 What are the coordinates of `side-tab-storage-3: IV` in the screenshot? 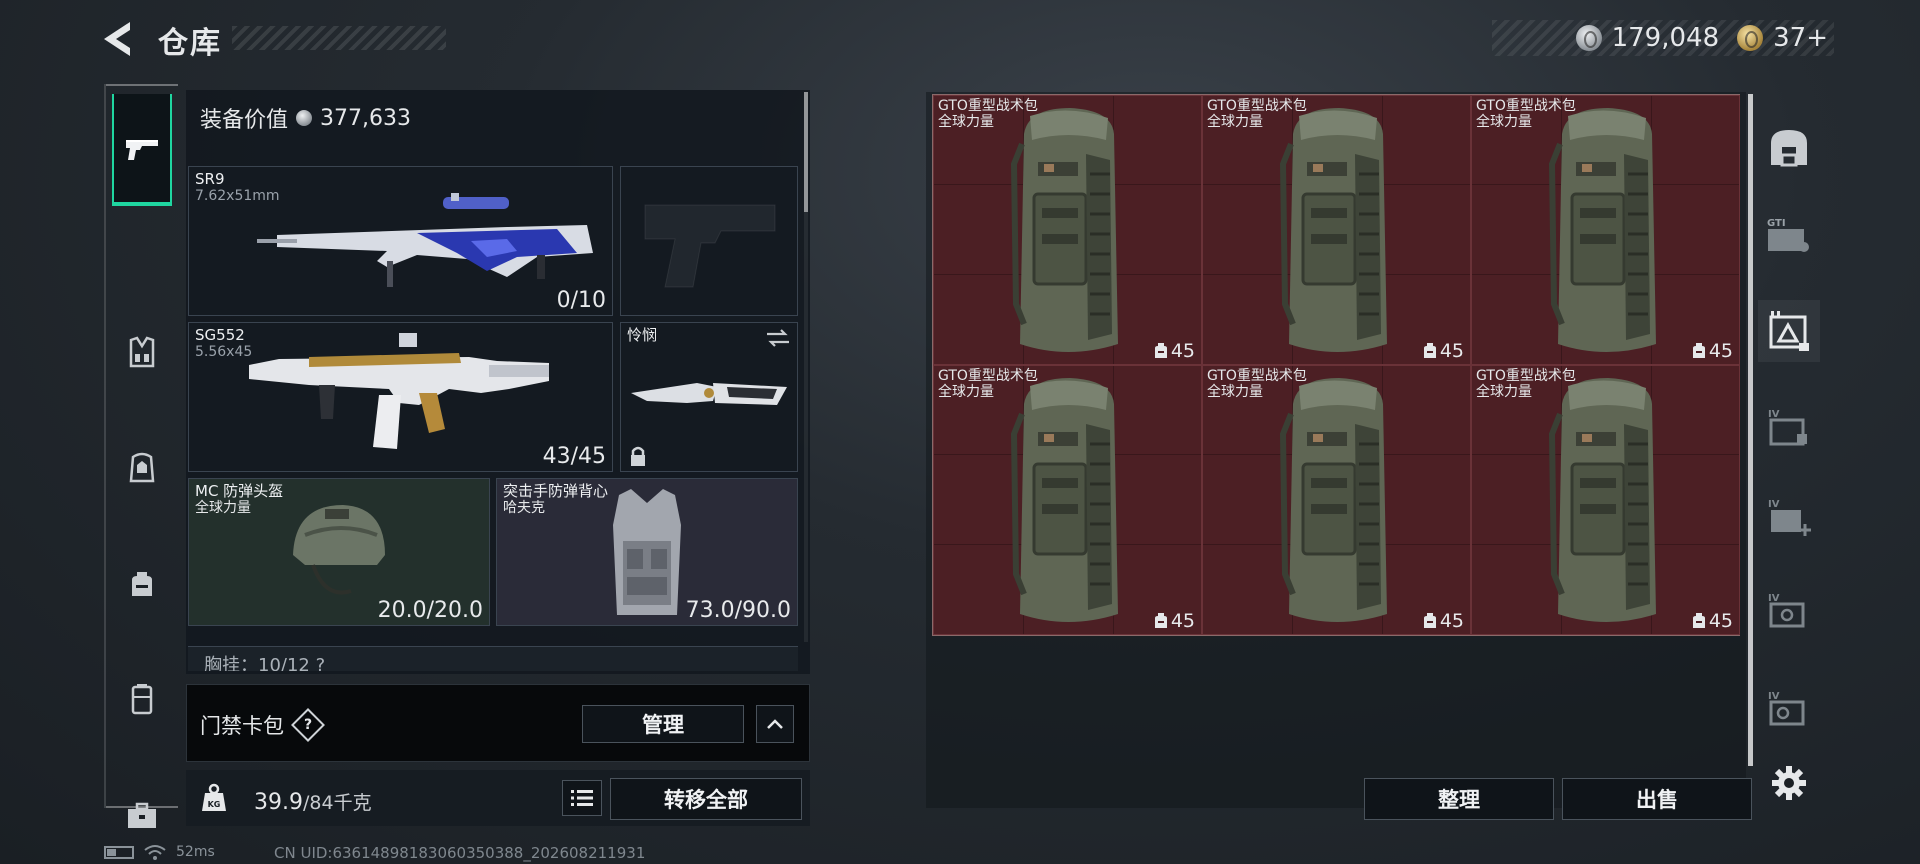 It's located at (1789, 427).